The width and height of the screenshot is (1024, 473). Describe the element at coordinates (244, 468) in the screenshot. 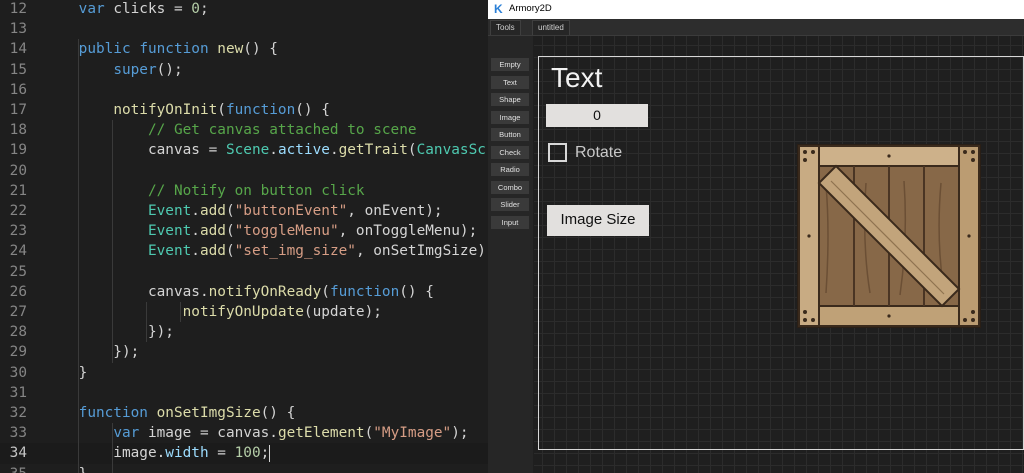

I see `code-line: 35 }` at that location.